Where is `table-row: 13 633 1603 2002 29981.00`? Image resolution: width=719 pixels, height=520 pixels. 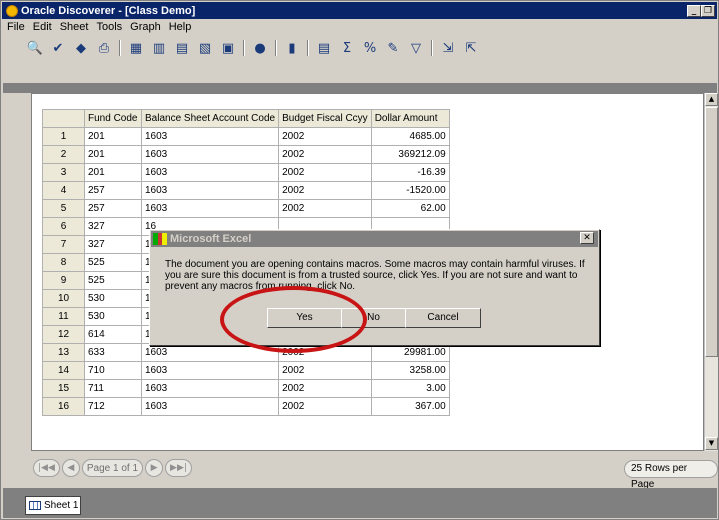
table-row: 13 633 1603 2002 29981.00 is located at coordinates (246, 352).